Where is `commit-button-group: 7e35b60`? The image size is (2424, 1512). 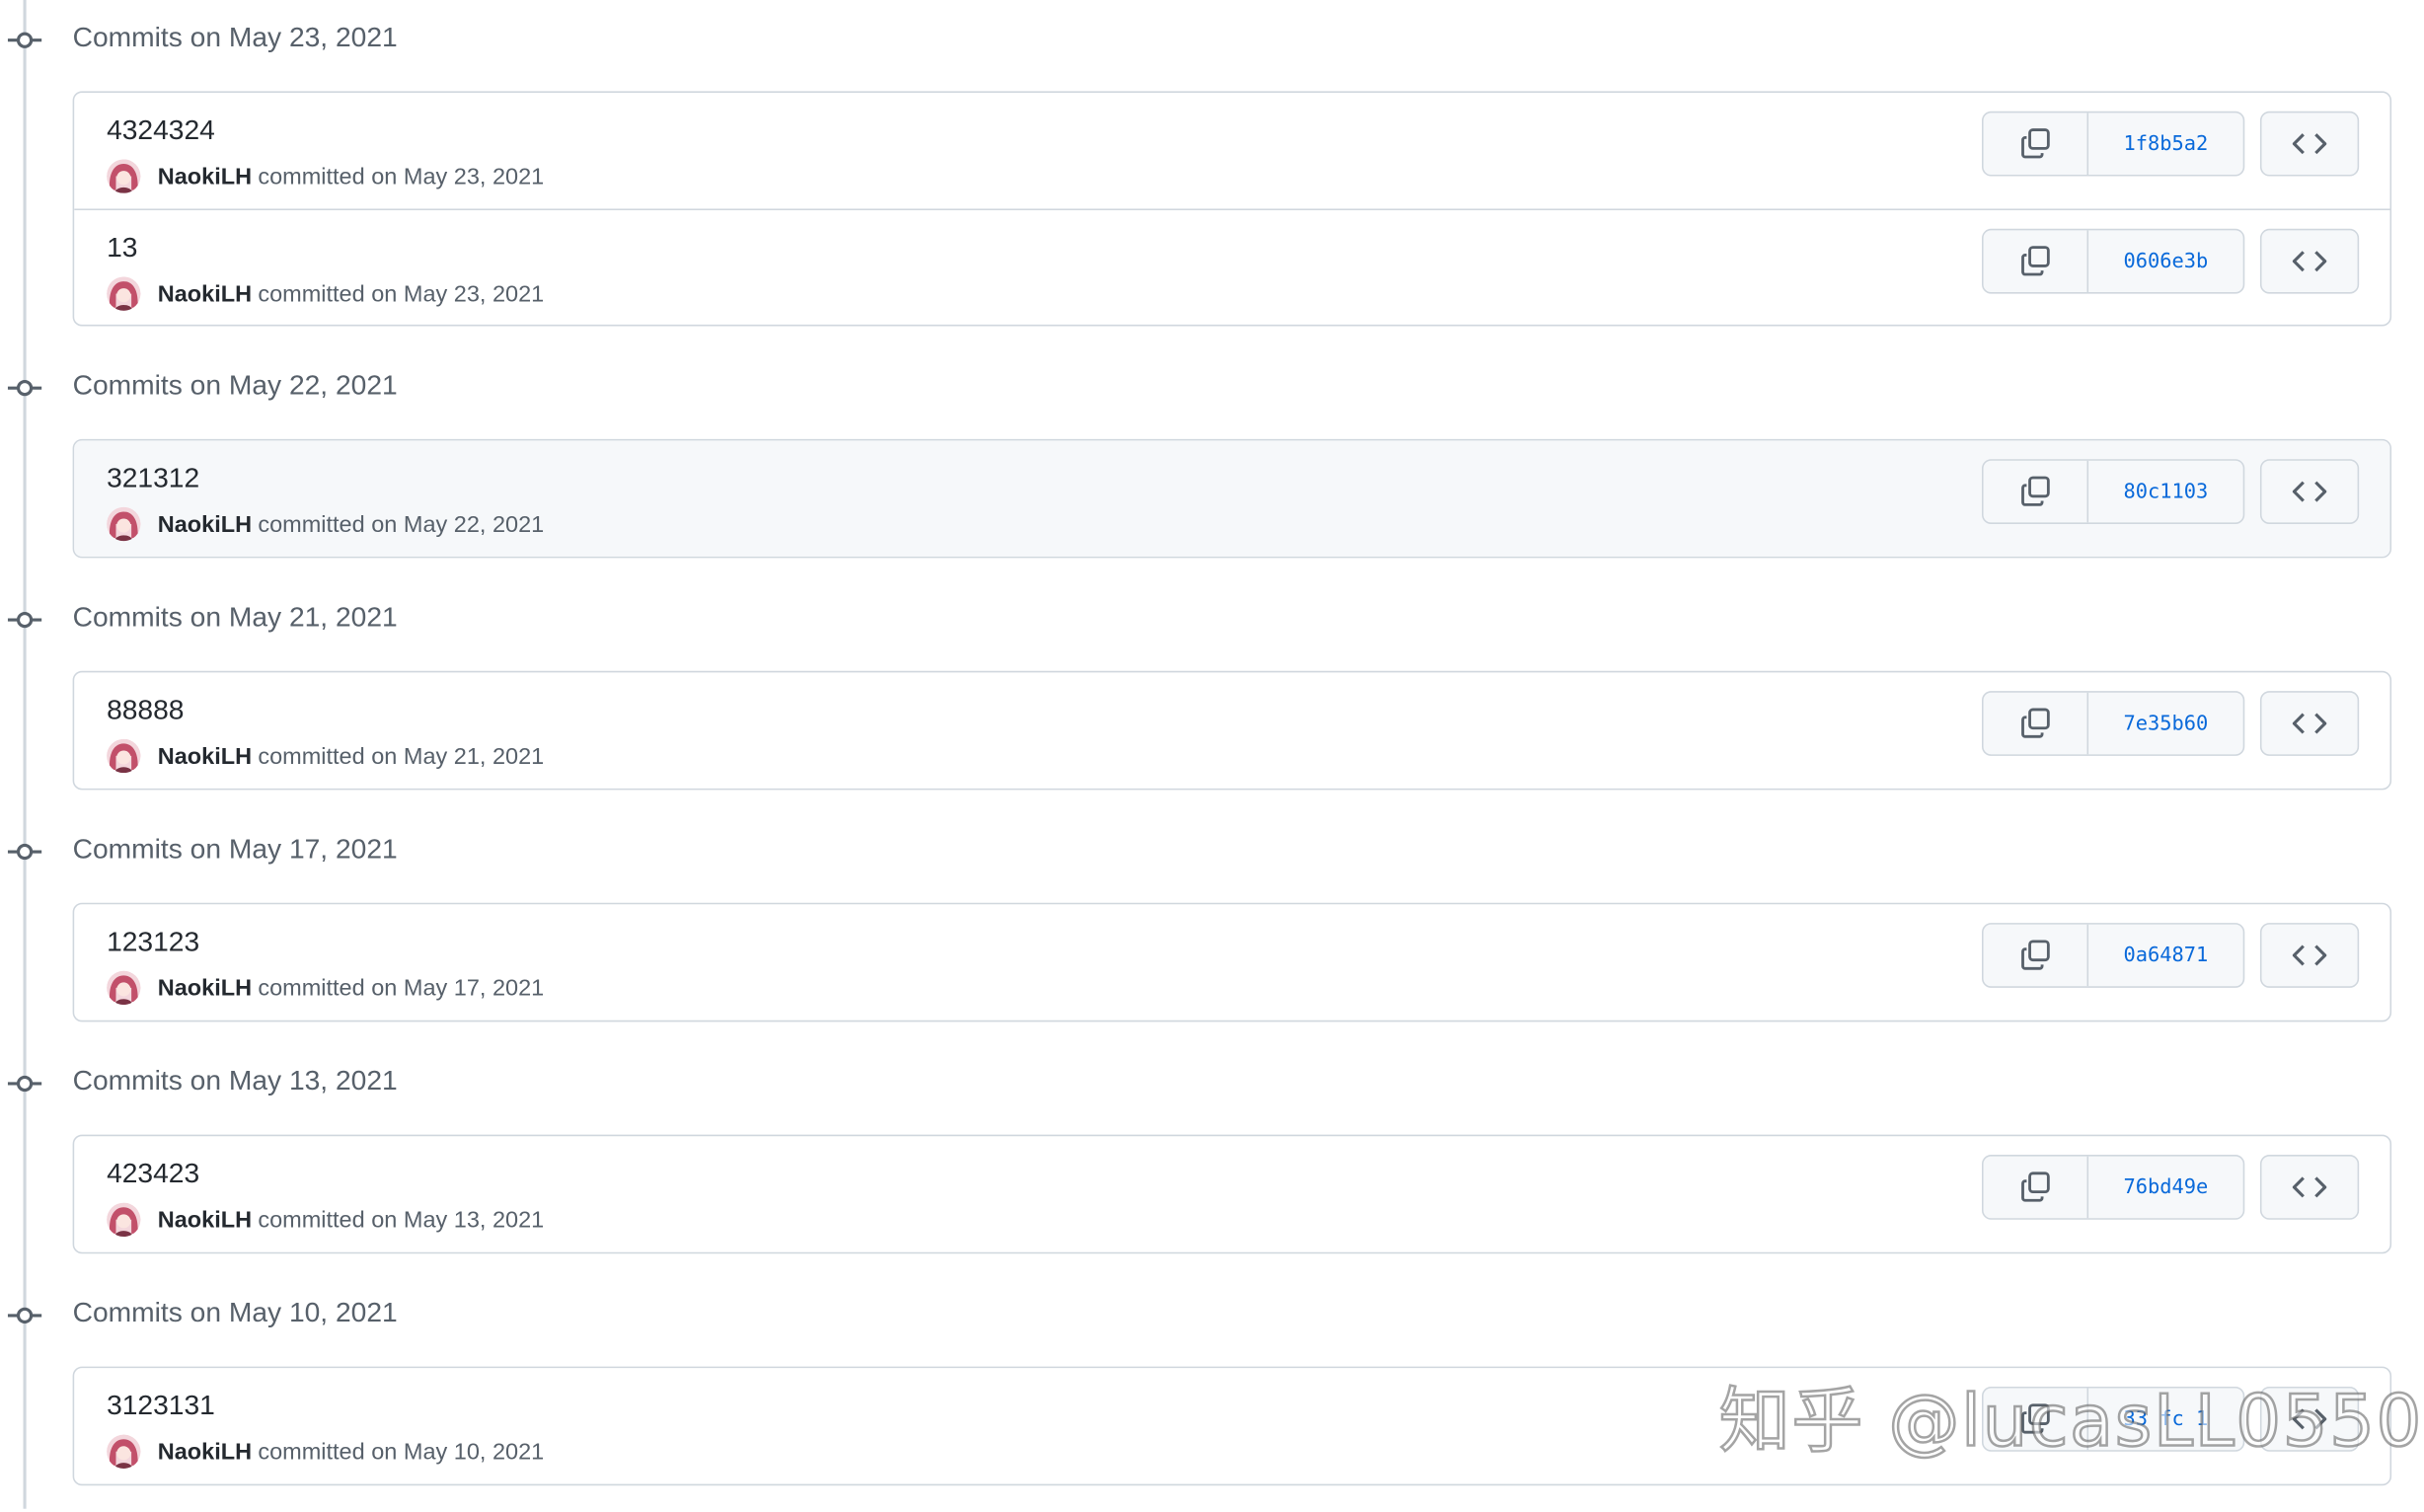 commit-button-group: 7e35b60 is located at coordinates (2113, 723).